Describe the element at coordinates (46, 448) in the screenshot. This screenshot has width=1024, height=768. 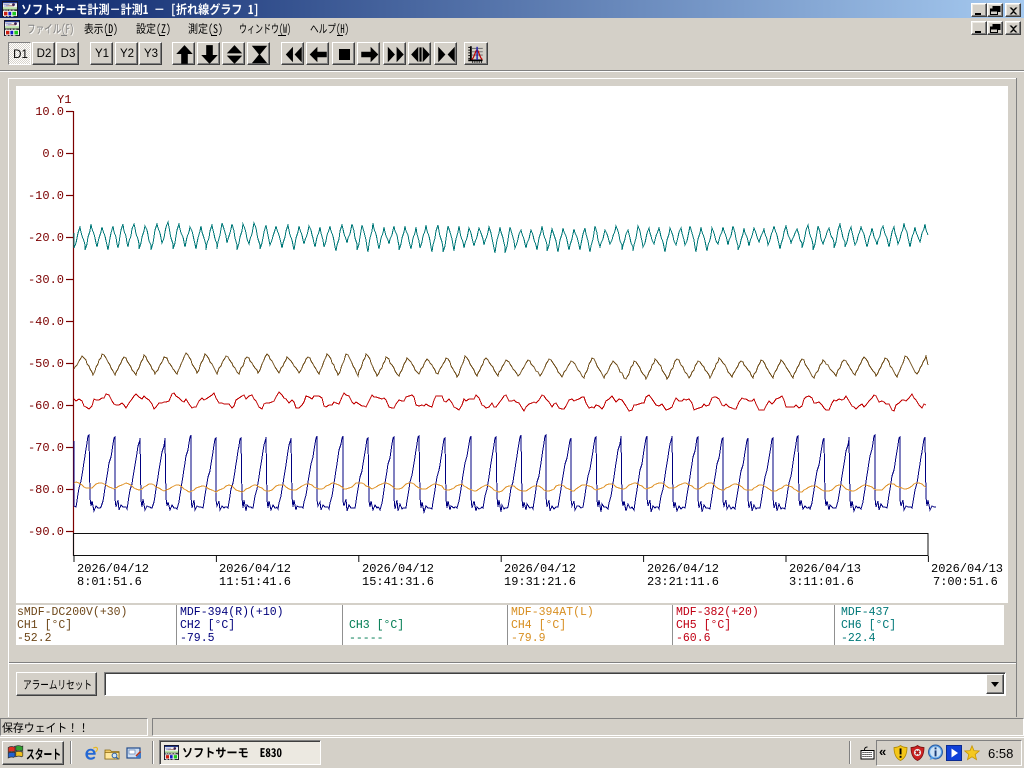
I see `svg-text: -70.0` at that location.